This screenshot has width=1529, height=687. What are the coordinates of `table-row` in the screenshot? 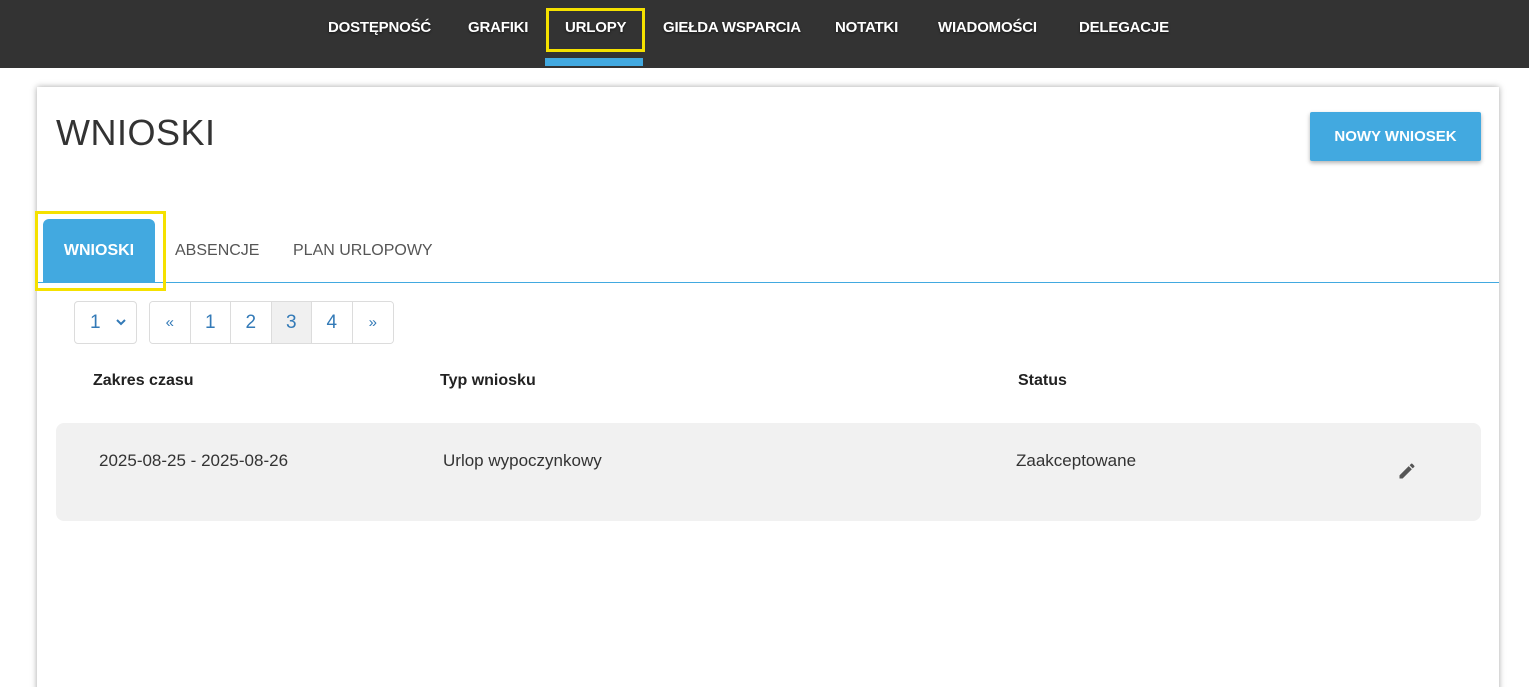 It's located at (768, 472).